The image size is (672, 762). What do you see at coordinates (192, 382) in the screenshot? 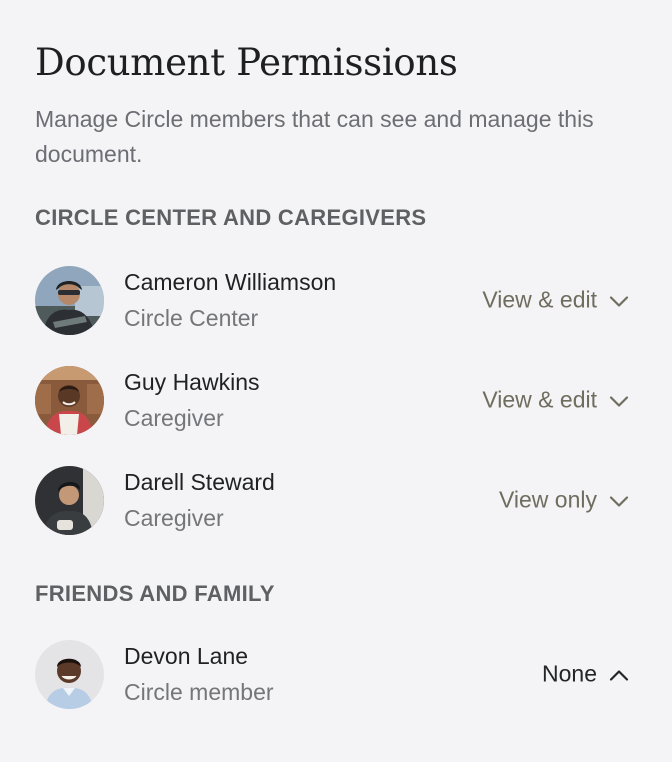
I see `member-name: Guy Hawkins` at bounding box center [192, 382].